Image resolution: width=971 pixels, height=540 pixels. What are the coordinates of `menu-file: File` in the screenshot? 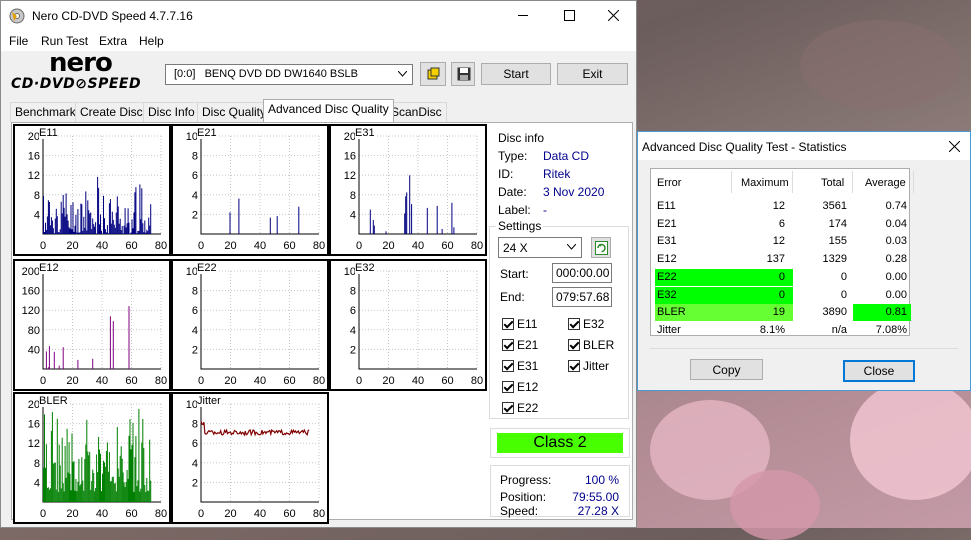 It's located at (18, 41).